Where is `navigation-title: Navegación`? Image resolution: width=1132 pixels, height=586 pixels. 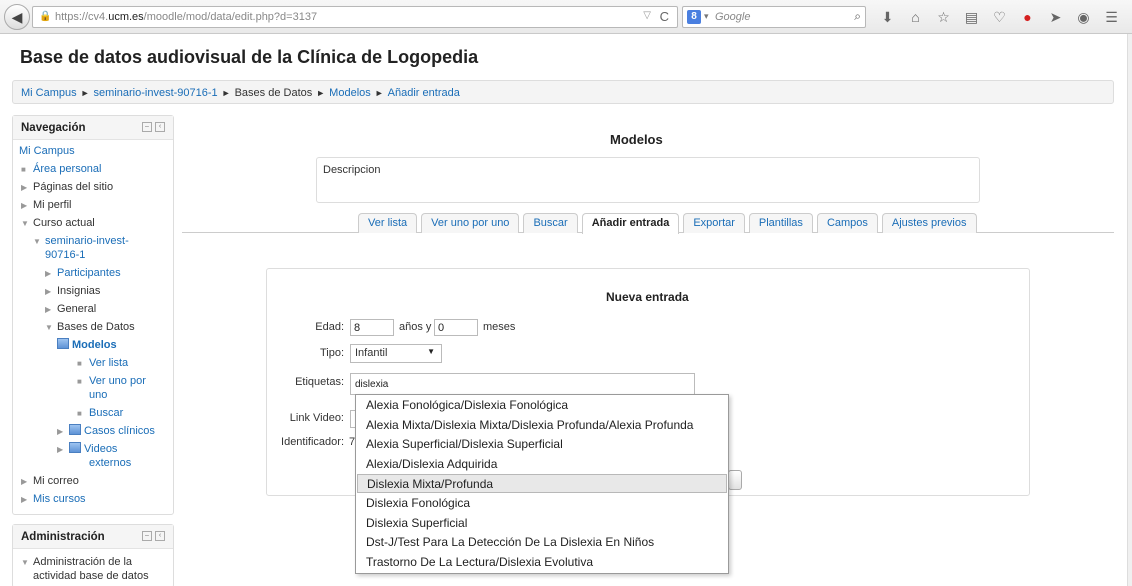
navigation-title: Navegación is located at coordinates (53, 128).